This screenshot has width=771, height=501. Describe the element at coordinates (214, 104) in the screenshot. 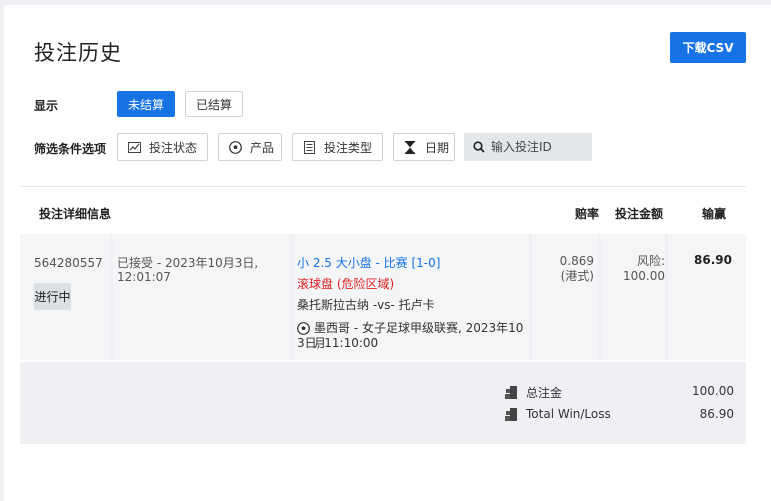

I see `tab-settled: 已结算` at that location.